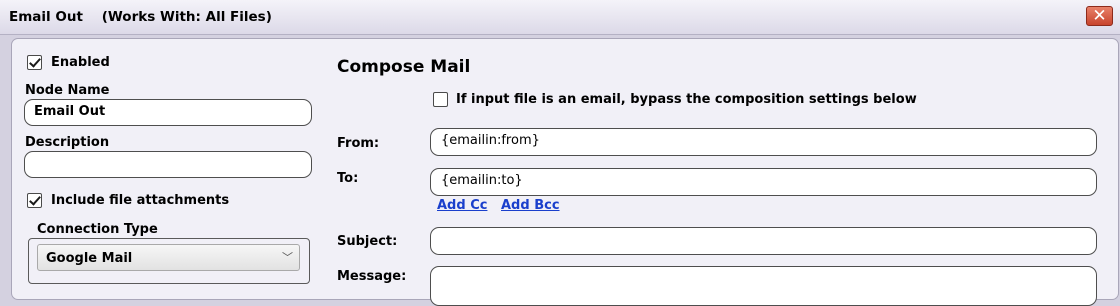  Describe the element at coordinates (67, 90) in the screenshot. I see `node-name-label: Node Name` at that location.